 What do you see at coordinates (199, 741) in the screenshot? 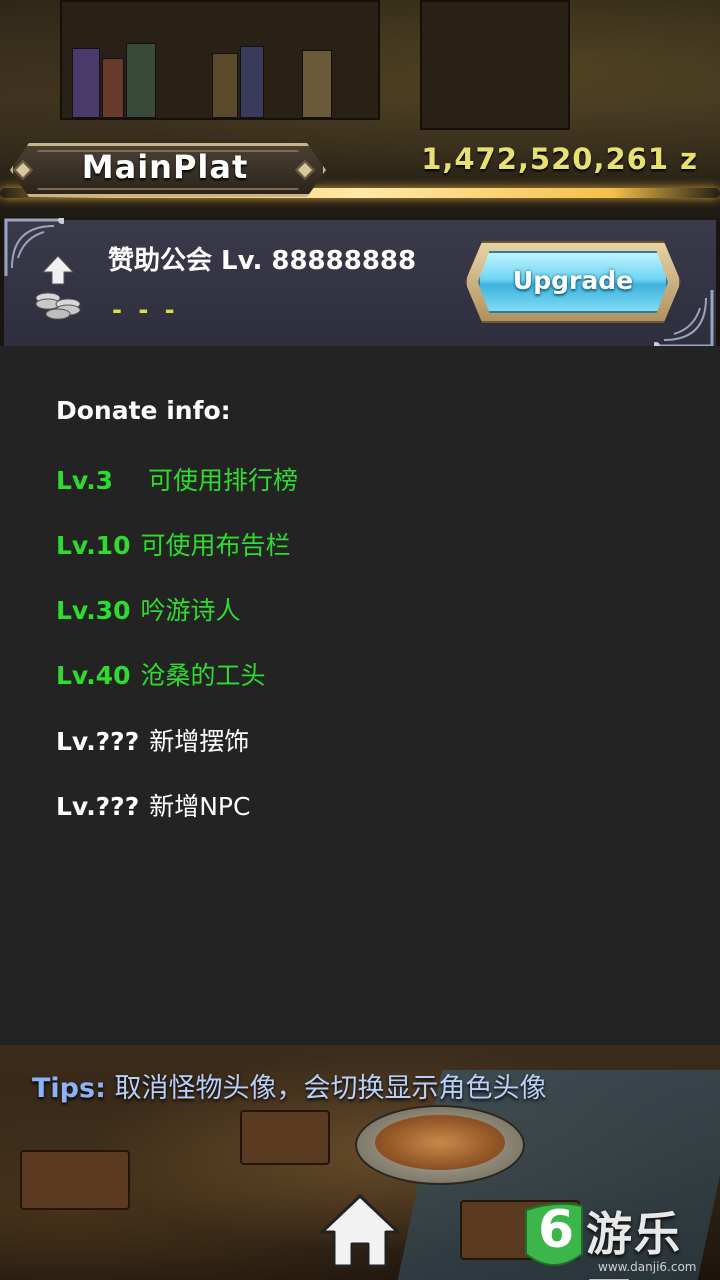
I see `perk-description: 新增摆饰` at bounding box center [199, 741].